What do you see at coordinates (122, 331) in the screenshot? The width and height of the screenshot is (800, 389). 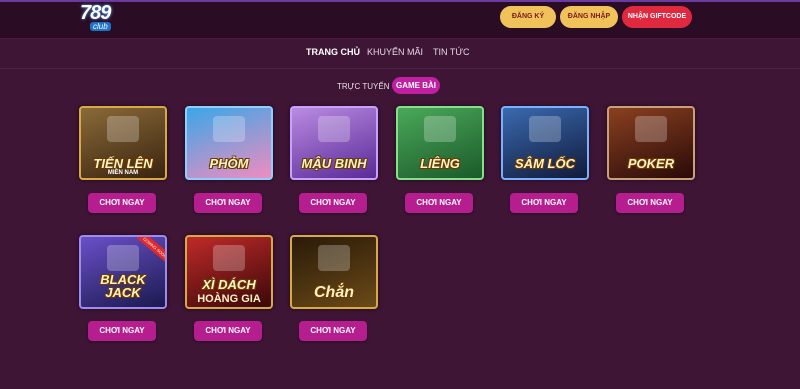 I see `play-button-black-jack: CHƠI NGAY` at bounding box center [122, 331].